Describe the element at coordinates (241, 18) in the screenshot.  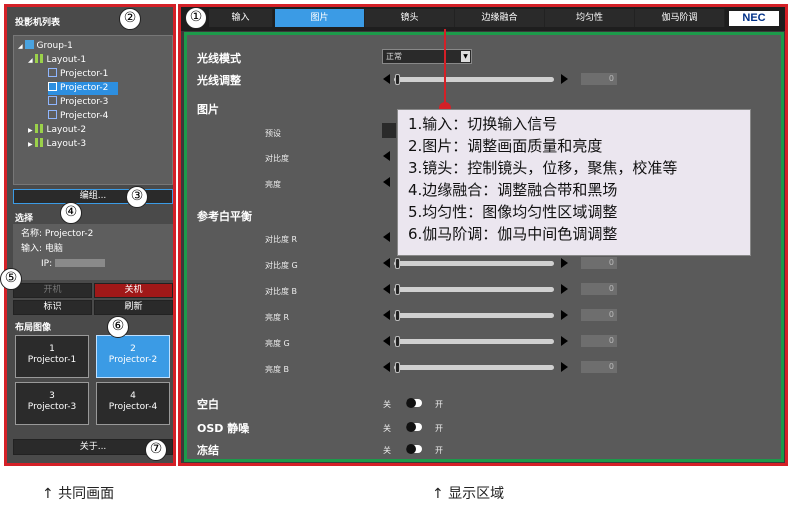
I see `tab-input: 输入` at that location.